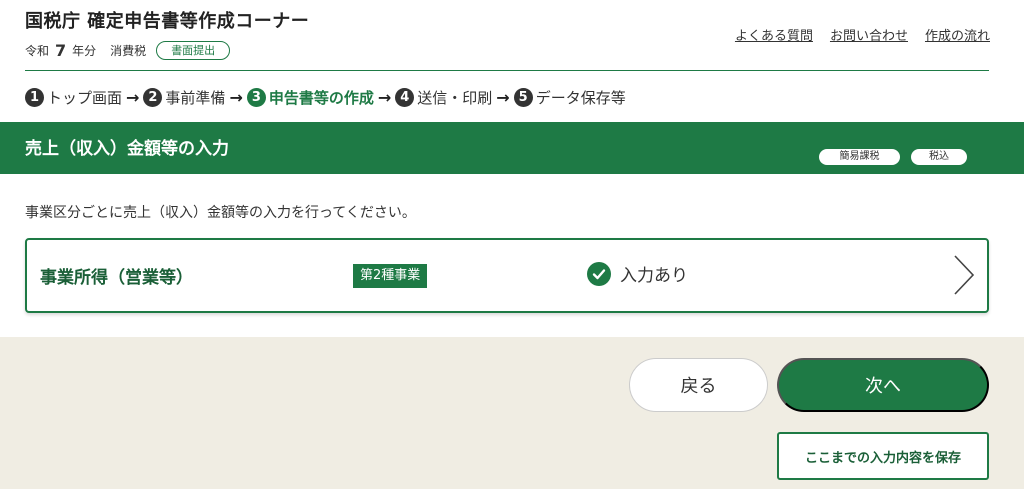 The width and height of the screenshot is (1024, 489). Describe the element at coordinates (193, 50) in the screenshot. I see `submission-method-badge: 書面提出` at that location.